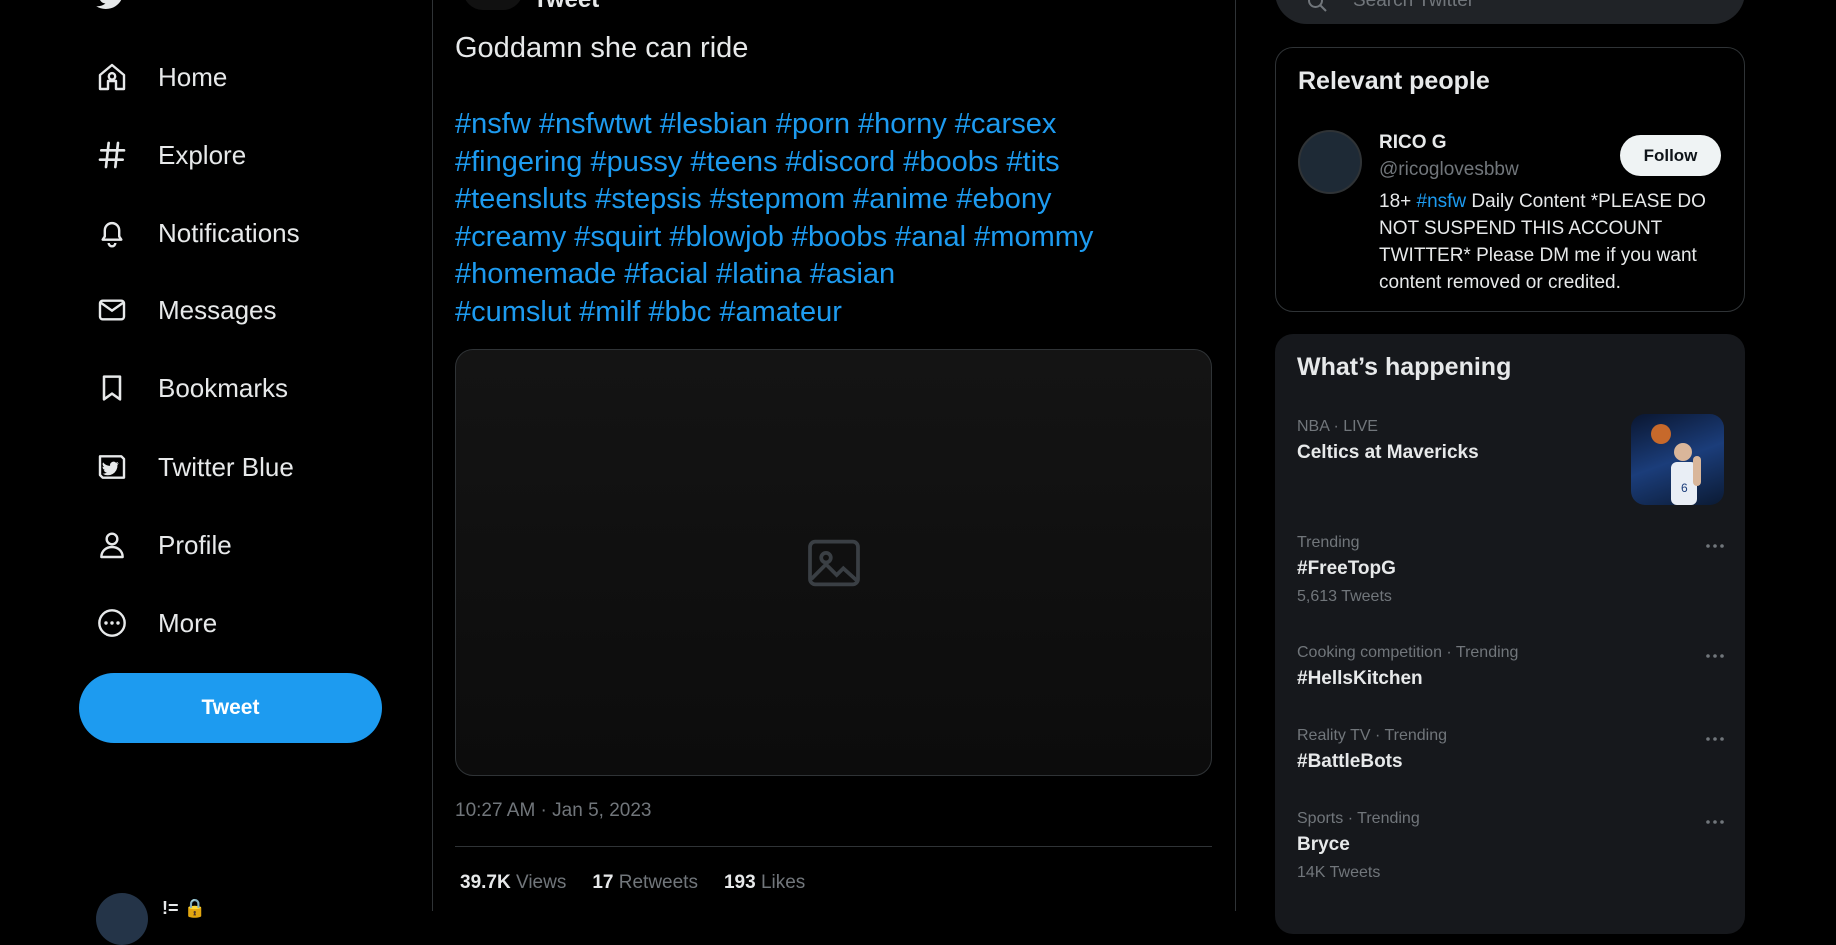 The image size is (1836, 945). Describe the element at coordinates (648, 199) in the screenshot. I see `hashtag-link: #stepsis` at that location.